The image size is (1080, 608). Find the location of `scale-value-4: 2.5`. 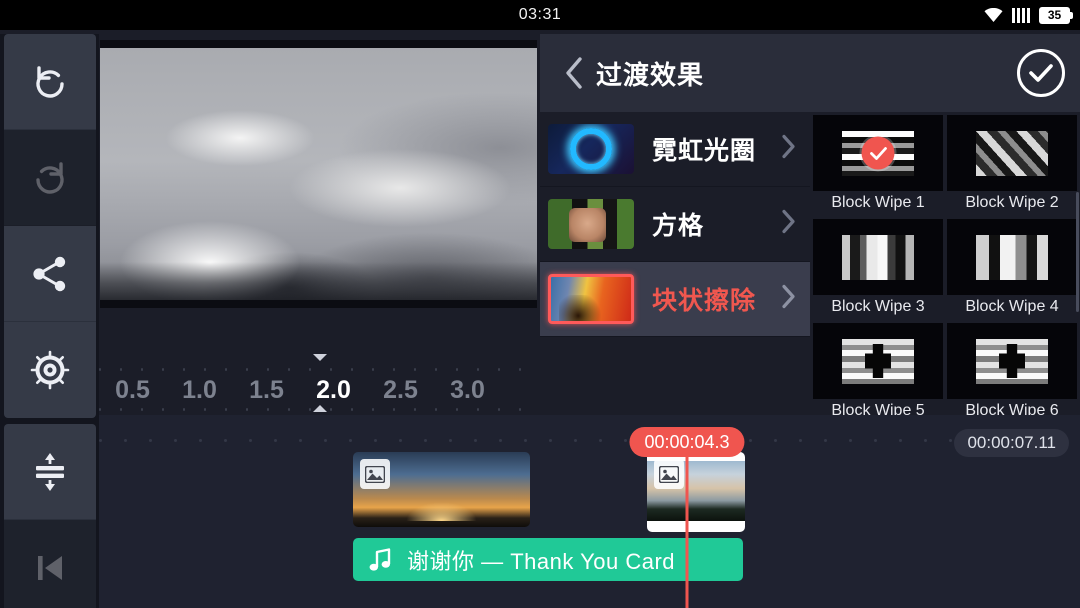

scale-value-4: 2.5 is located at coordinates (400, 390).